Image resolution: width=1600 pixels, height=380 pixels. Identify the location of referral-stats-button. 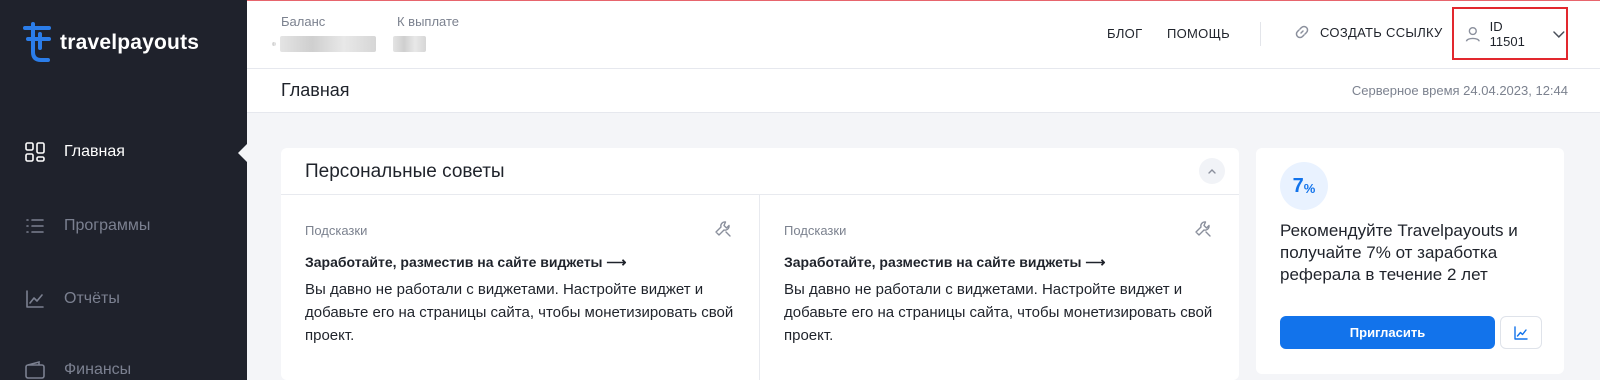
(1521, 332).